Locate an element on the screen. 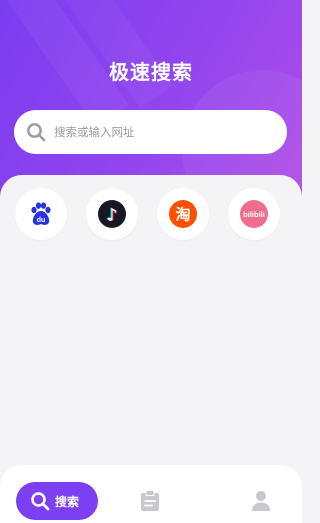 The image size is (320, 523). shortcut-taobao: 淘 is located at coordinates (183, 214).